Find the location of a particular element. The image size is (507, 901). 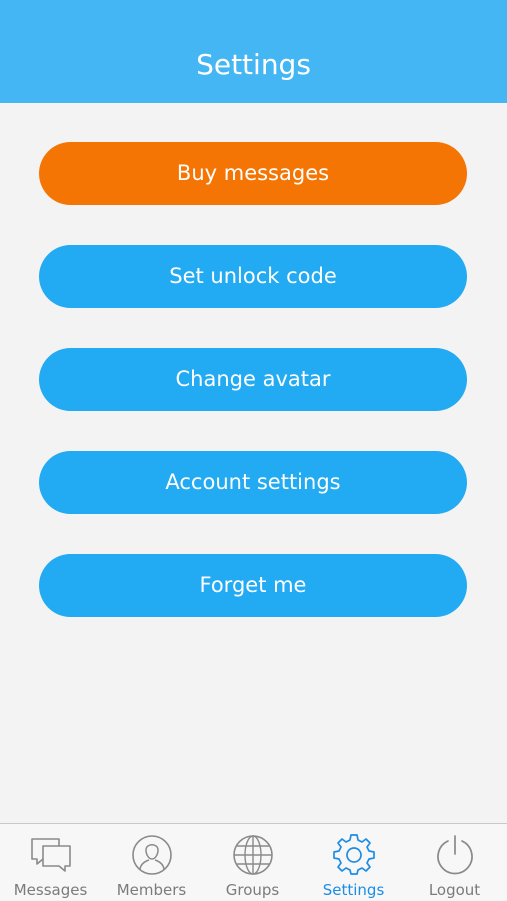

gear-icon is located at coordinates (354, 855).